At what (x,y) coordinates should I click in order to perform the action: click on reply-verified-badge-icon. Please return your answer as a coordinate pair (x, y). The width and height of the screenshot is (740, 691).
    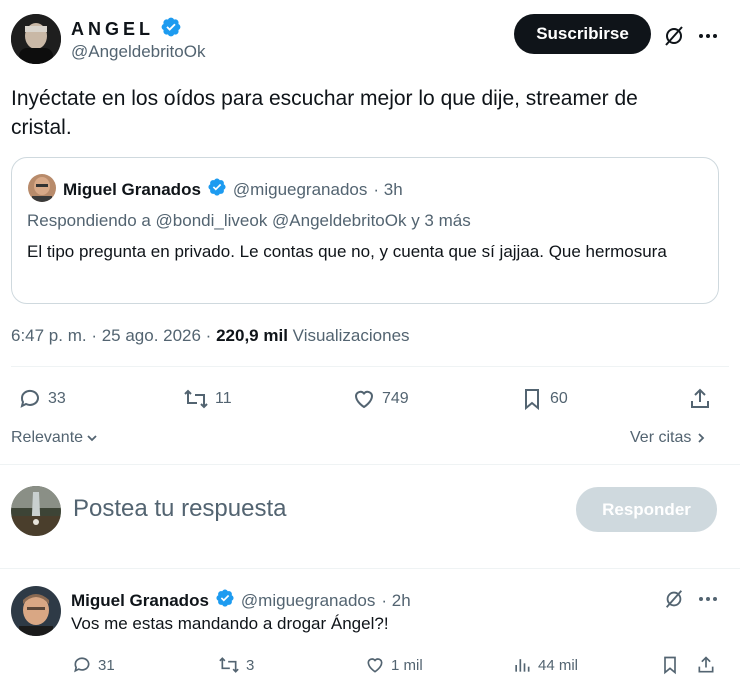
    Looking at the image, I should click on (225, 600).